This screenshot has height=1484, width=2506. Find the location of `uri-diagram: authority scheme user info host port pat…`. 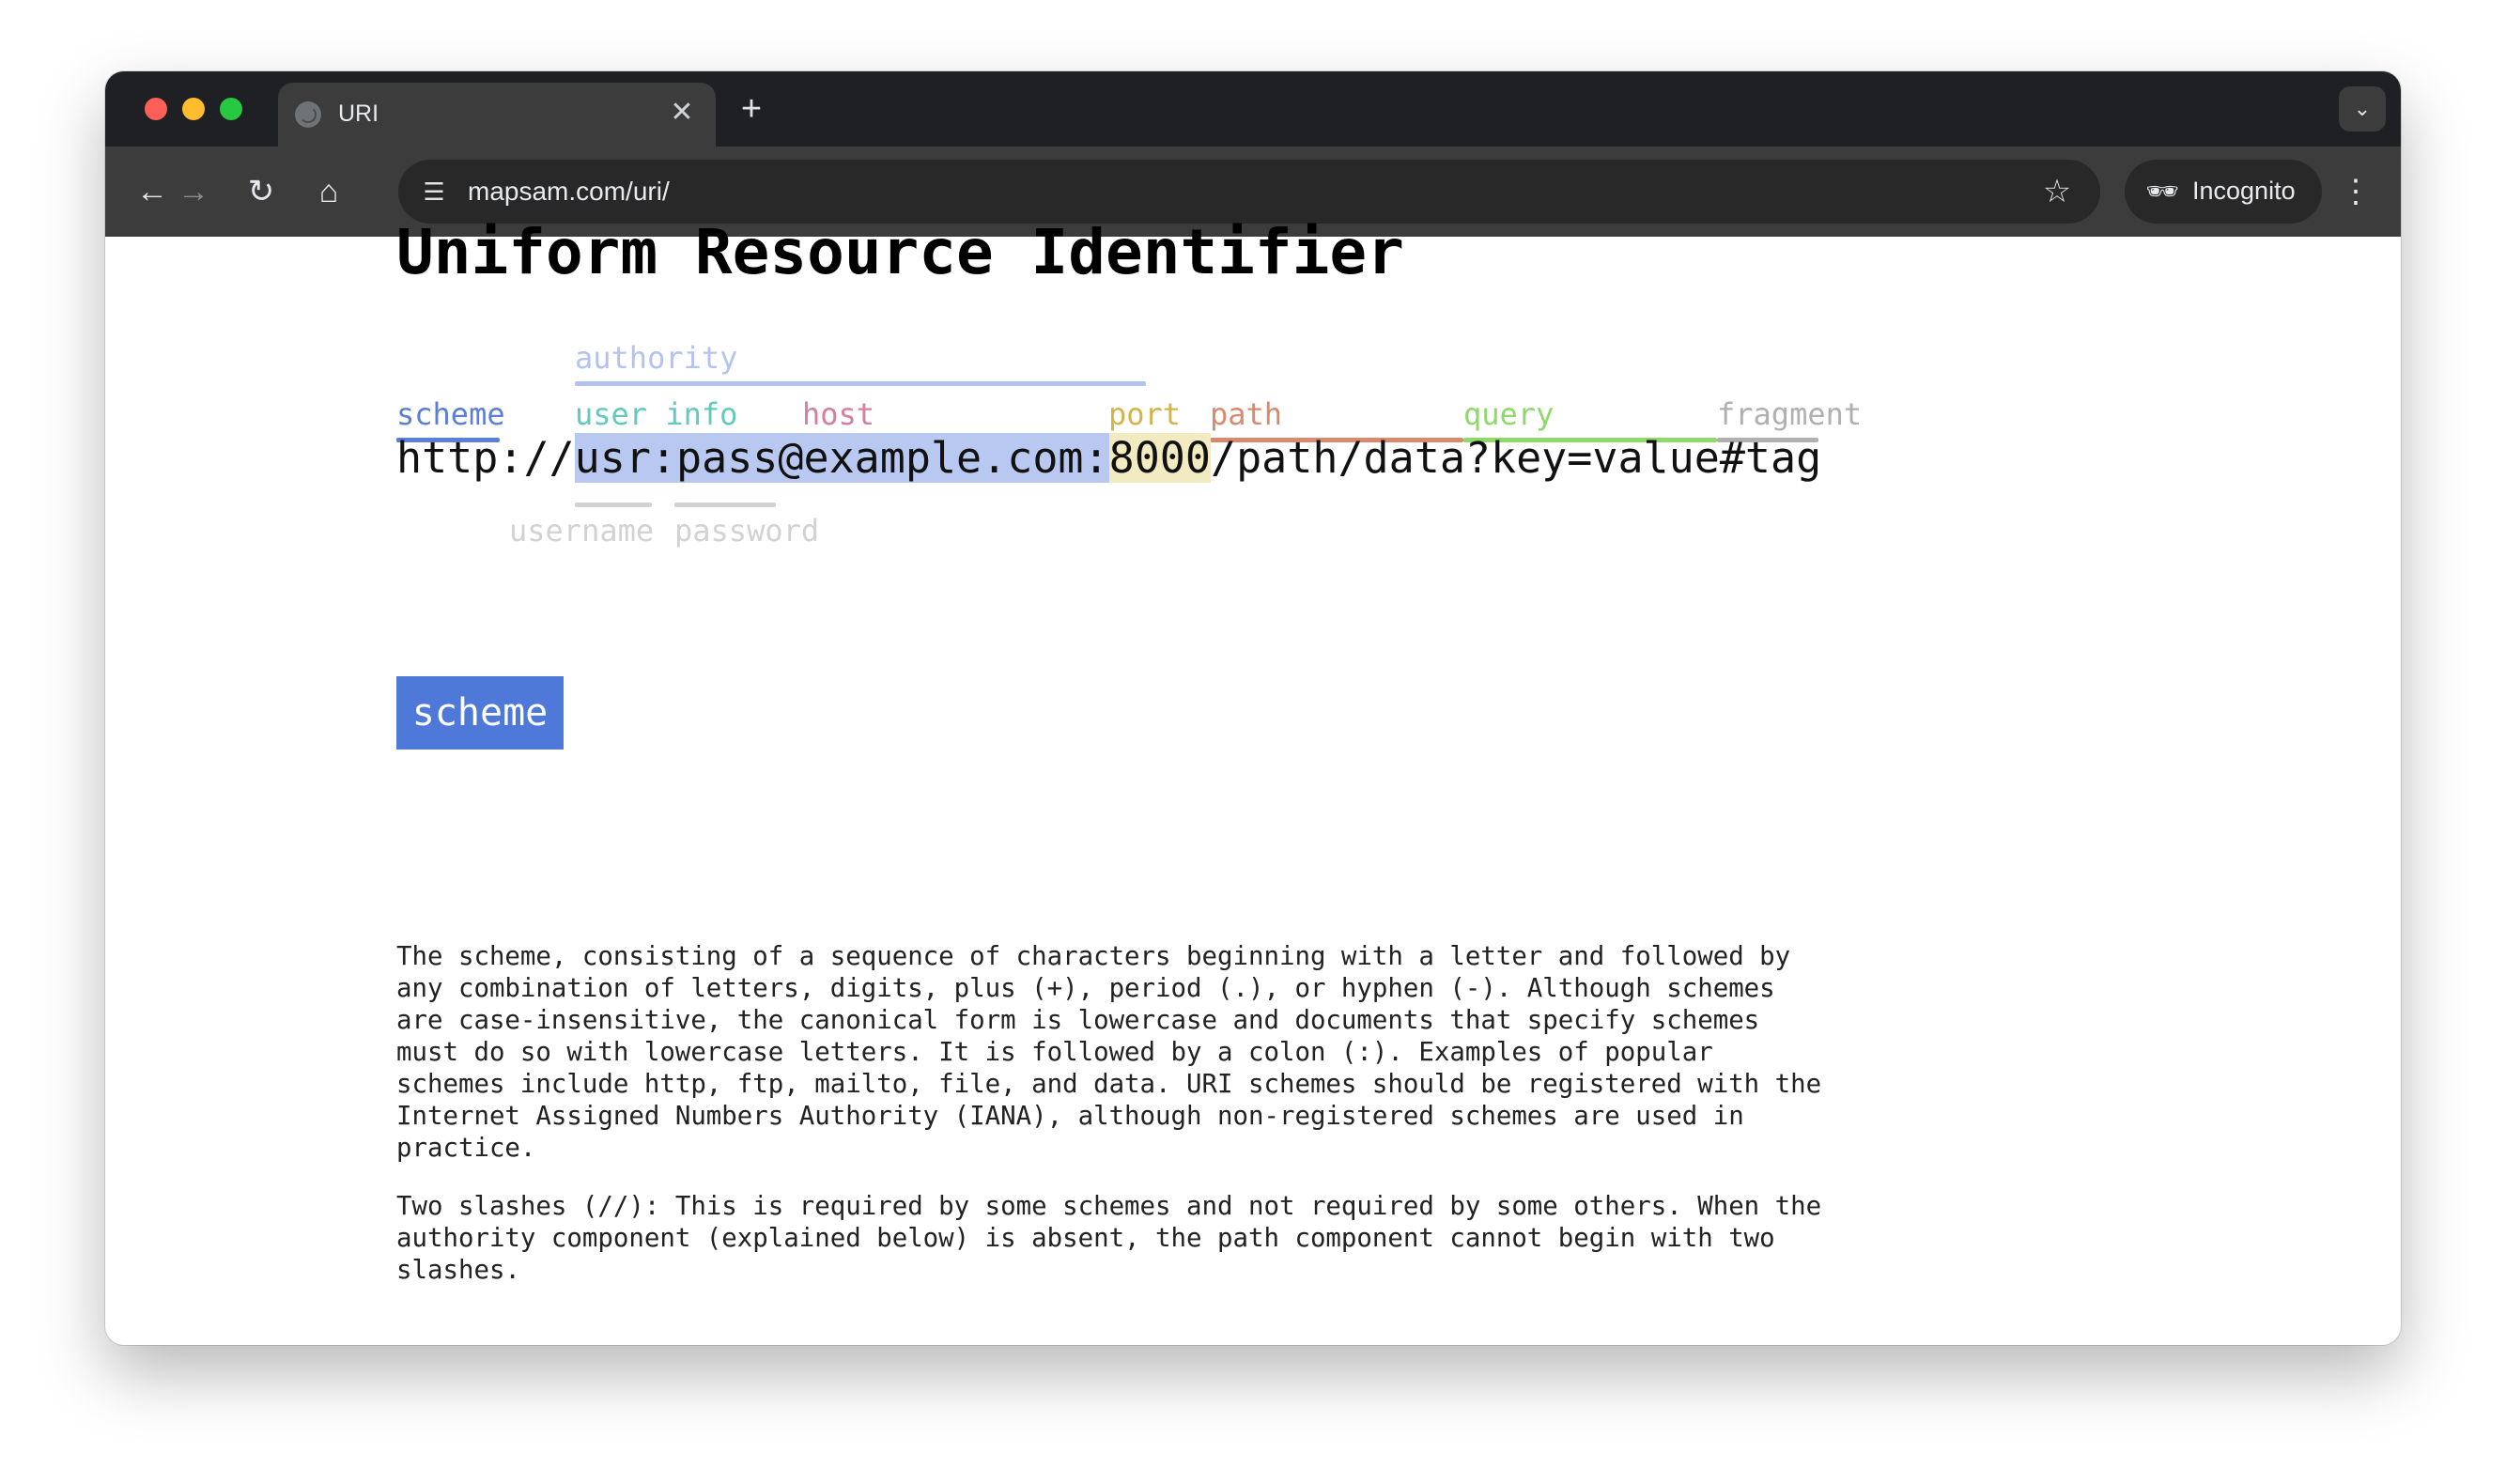

uri-diagram: authority scheme user info host port pat… is located at coordinates (1194, 457).